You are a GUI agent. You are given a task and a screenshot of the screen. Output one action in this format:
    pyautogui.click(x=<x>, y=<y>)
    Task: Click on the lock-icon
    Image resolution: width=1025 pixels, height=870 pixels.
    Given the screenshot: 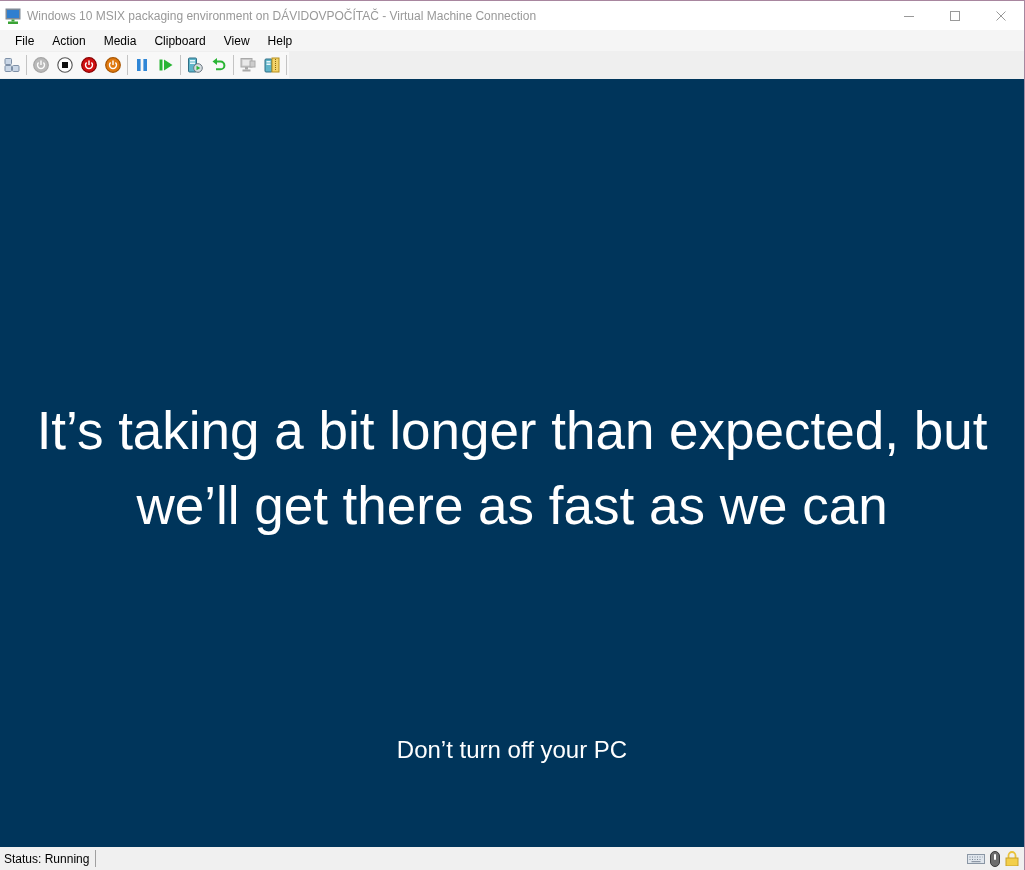 What is the action you would take?
    pyautogui.click(x=1012, y=858)
    